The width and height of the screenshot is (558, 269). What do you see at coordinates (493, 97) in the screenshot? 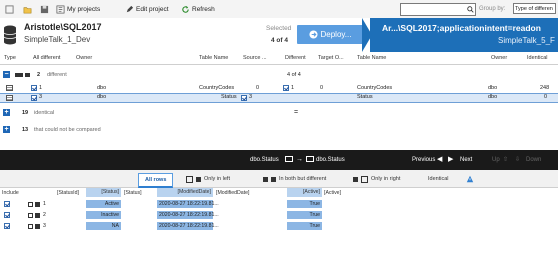
I see `row-target-owner: dbo` at bounding box center [493, 97].